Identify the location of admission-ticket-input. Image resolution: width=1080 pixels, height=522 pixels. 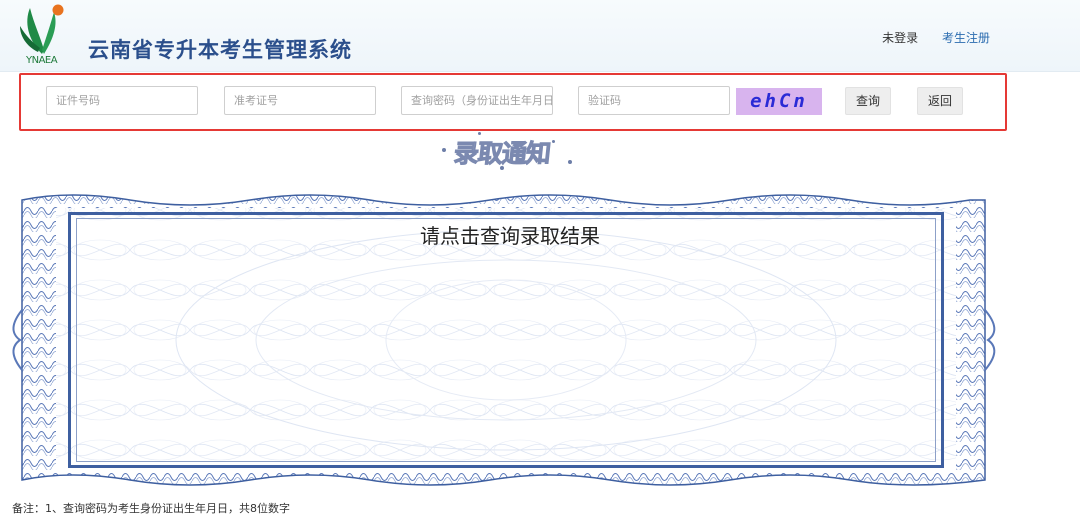
(300, 100).